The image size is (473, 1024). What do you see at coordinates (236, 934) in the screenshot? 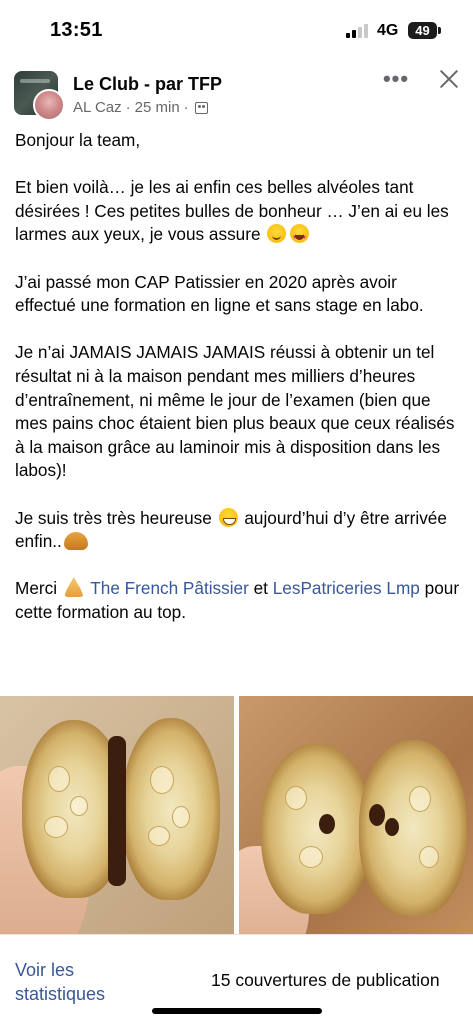
I see `footer-divider` at bounding box center [236, 934].